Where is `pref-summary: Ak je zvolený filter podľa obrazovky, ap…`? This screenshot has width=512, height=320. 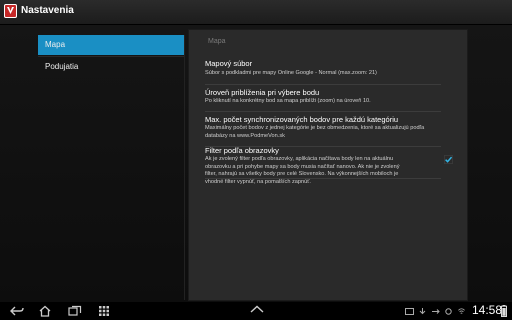 pref-summary: Ak je zvolený filter podľa obrazovky, ap… is located at coordinates (302, 170).